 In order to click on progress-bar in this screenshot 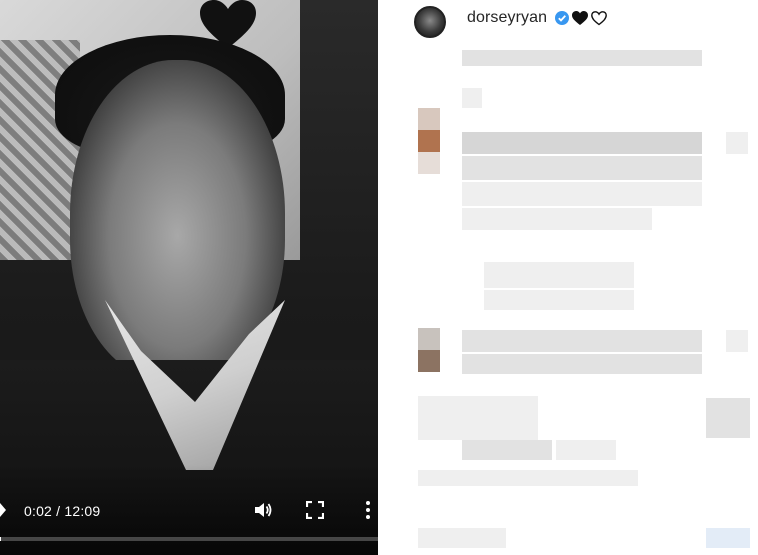, I will do `click(189, 539)`.